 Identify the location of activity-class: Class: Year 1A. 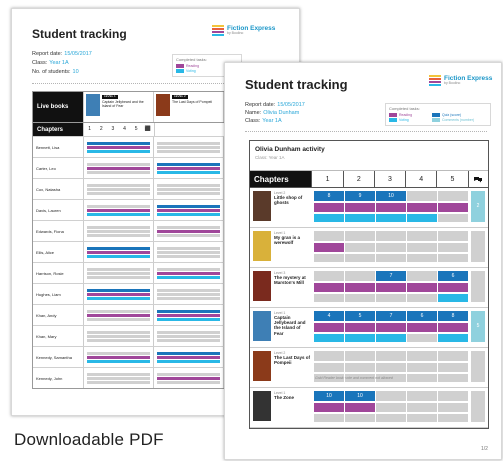
(270, 157).